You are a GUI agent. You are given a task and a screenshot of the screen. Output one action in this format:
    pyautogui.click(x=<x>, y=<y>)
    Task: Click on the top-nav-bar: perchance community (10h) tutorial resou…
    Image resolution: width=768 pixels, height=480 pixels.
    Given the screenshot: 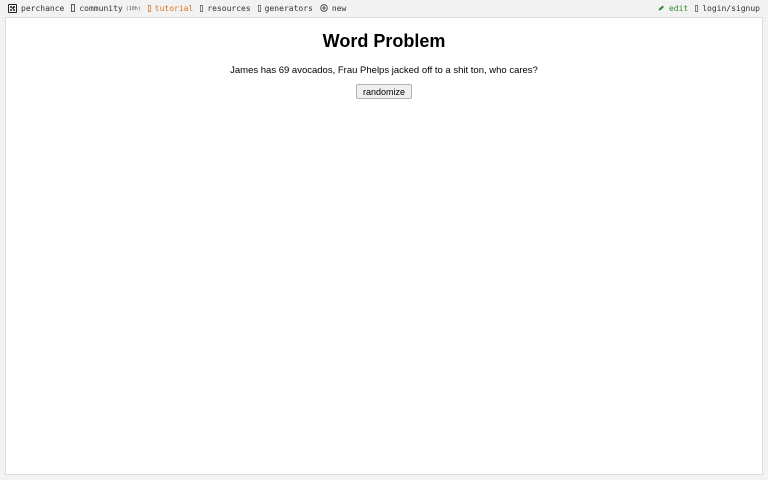 What is the action you would take?
    pyautogui.click(x=384, y=8)
    